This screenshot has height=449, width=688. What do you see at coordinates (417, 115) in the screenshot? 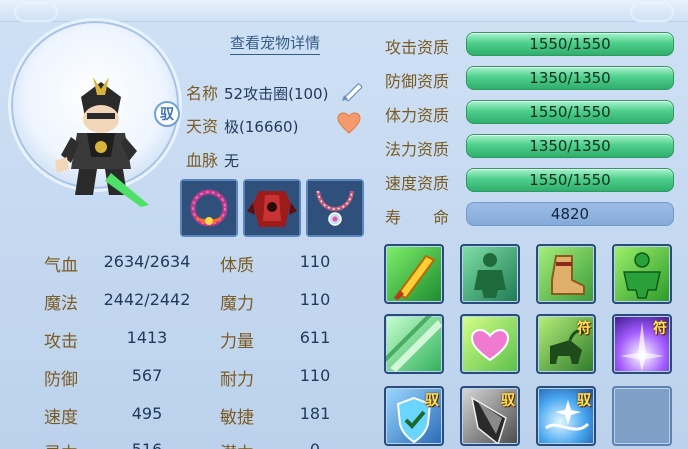
I see `aptitude-label-stamina: 体力资质` at bounding box center [417, 115].